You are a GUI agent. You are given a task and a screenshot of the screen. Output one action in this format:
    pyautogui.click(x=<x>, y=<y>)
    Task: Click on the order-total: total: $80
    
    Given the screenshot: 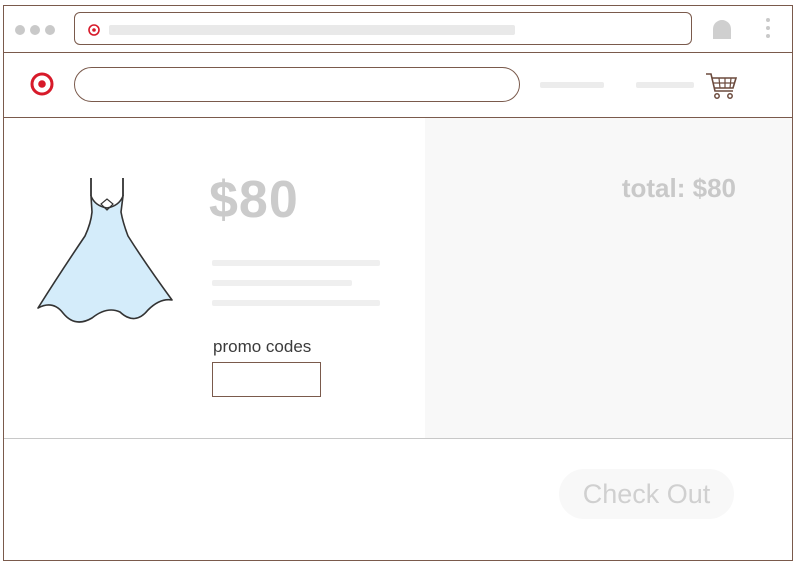 What is the action you would take?
    pyautogui.click(x=678, y=188)
    